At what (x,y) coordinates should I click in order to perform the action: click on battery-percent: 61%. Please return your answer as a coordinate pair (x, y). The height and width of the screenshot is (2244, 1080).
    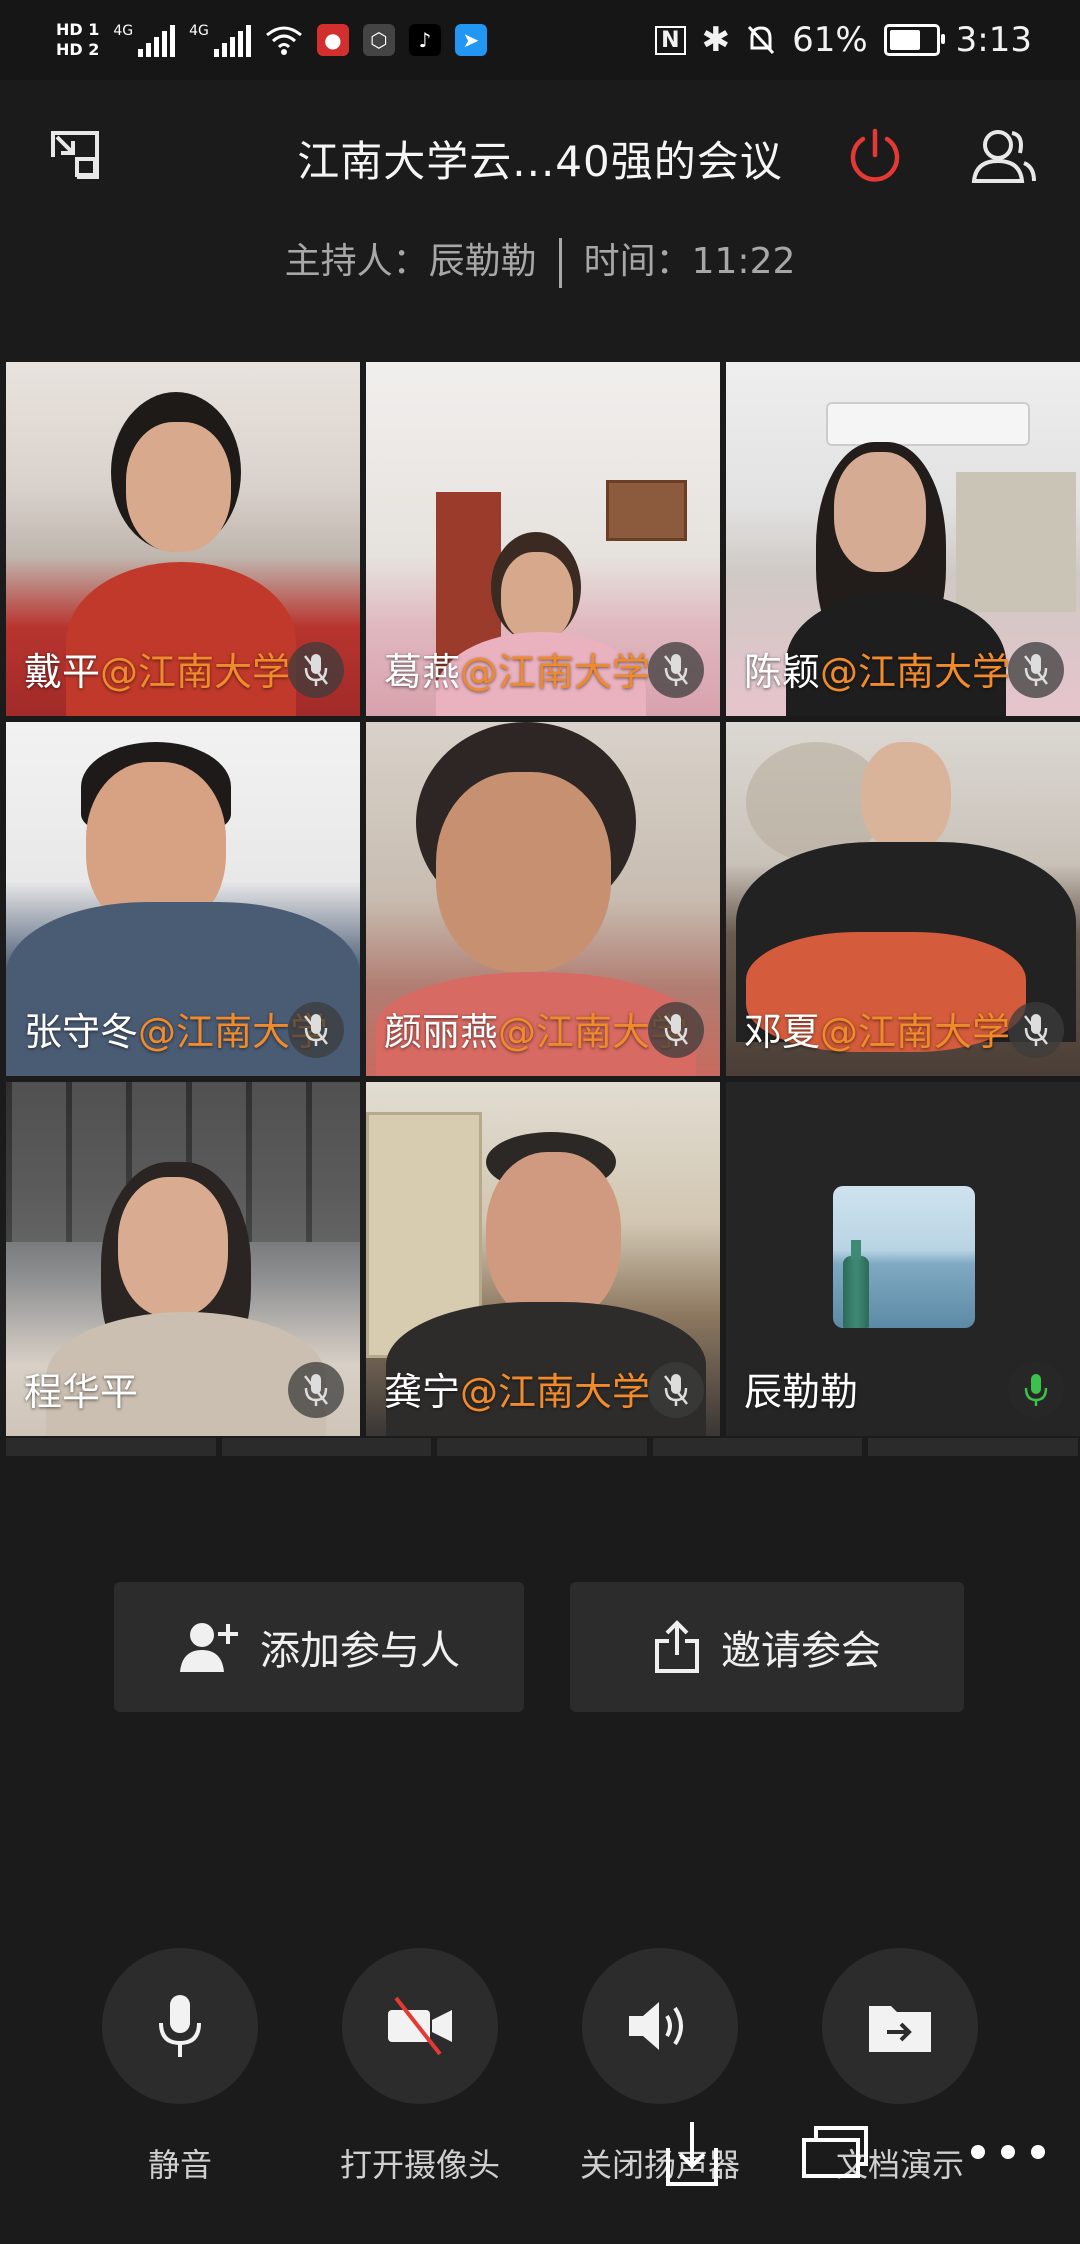
    Looking at the image, I should click on (830, 40).